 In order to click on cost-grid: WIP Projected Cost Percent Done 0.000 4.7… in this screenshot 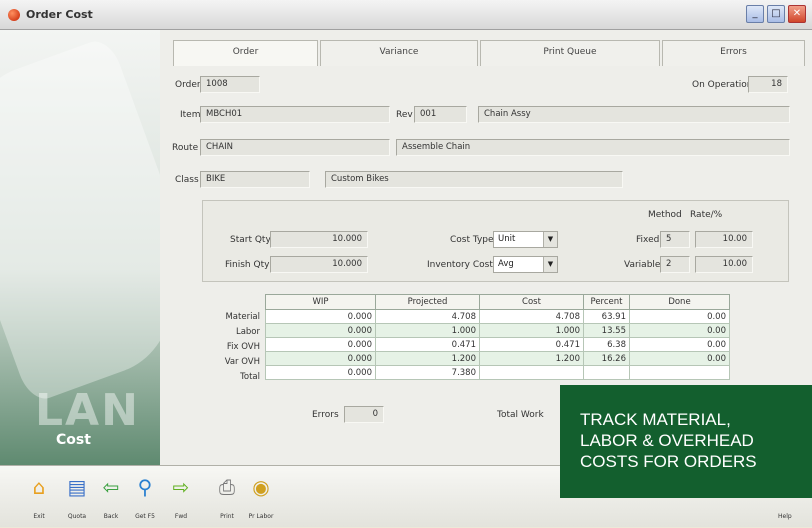, I will do `click(497, 337)`.